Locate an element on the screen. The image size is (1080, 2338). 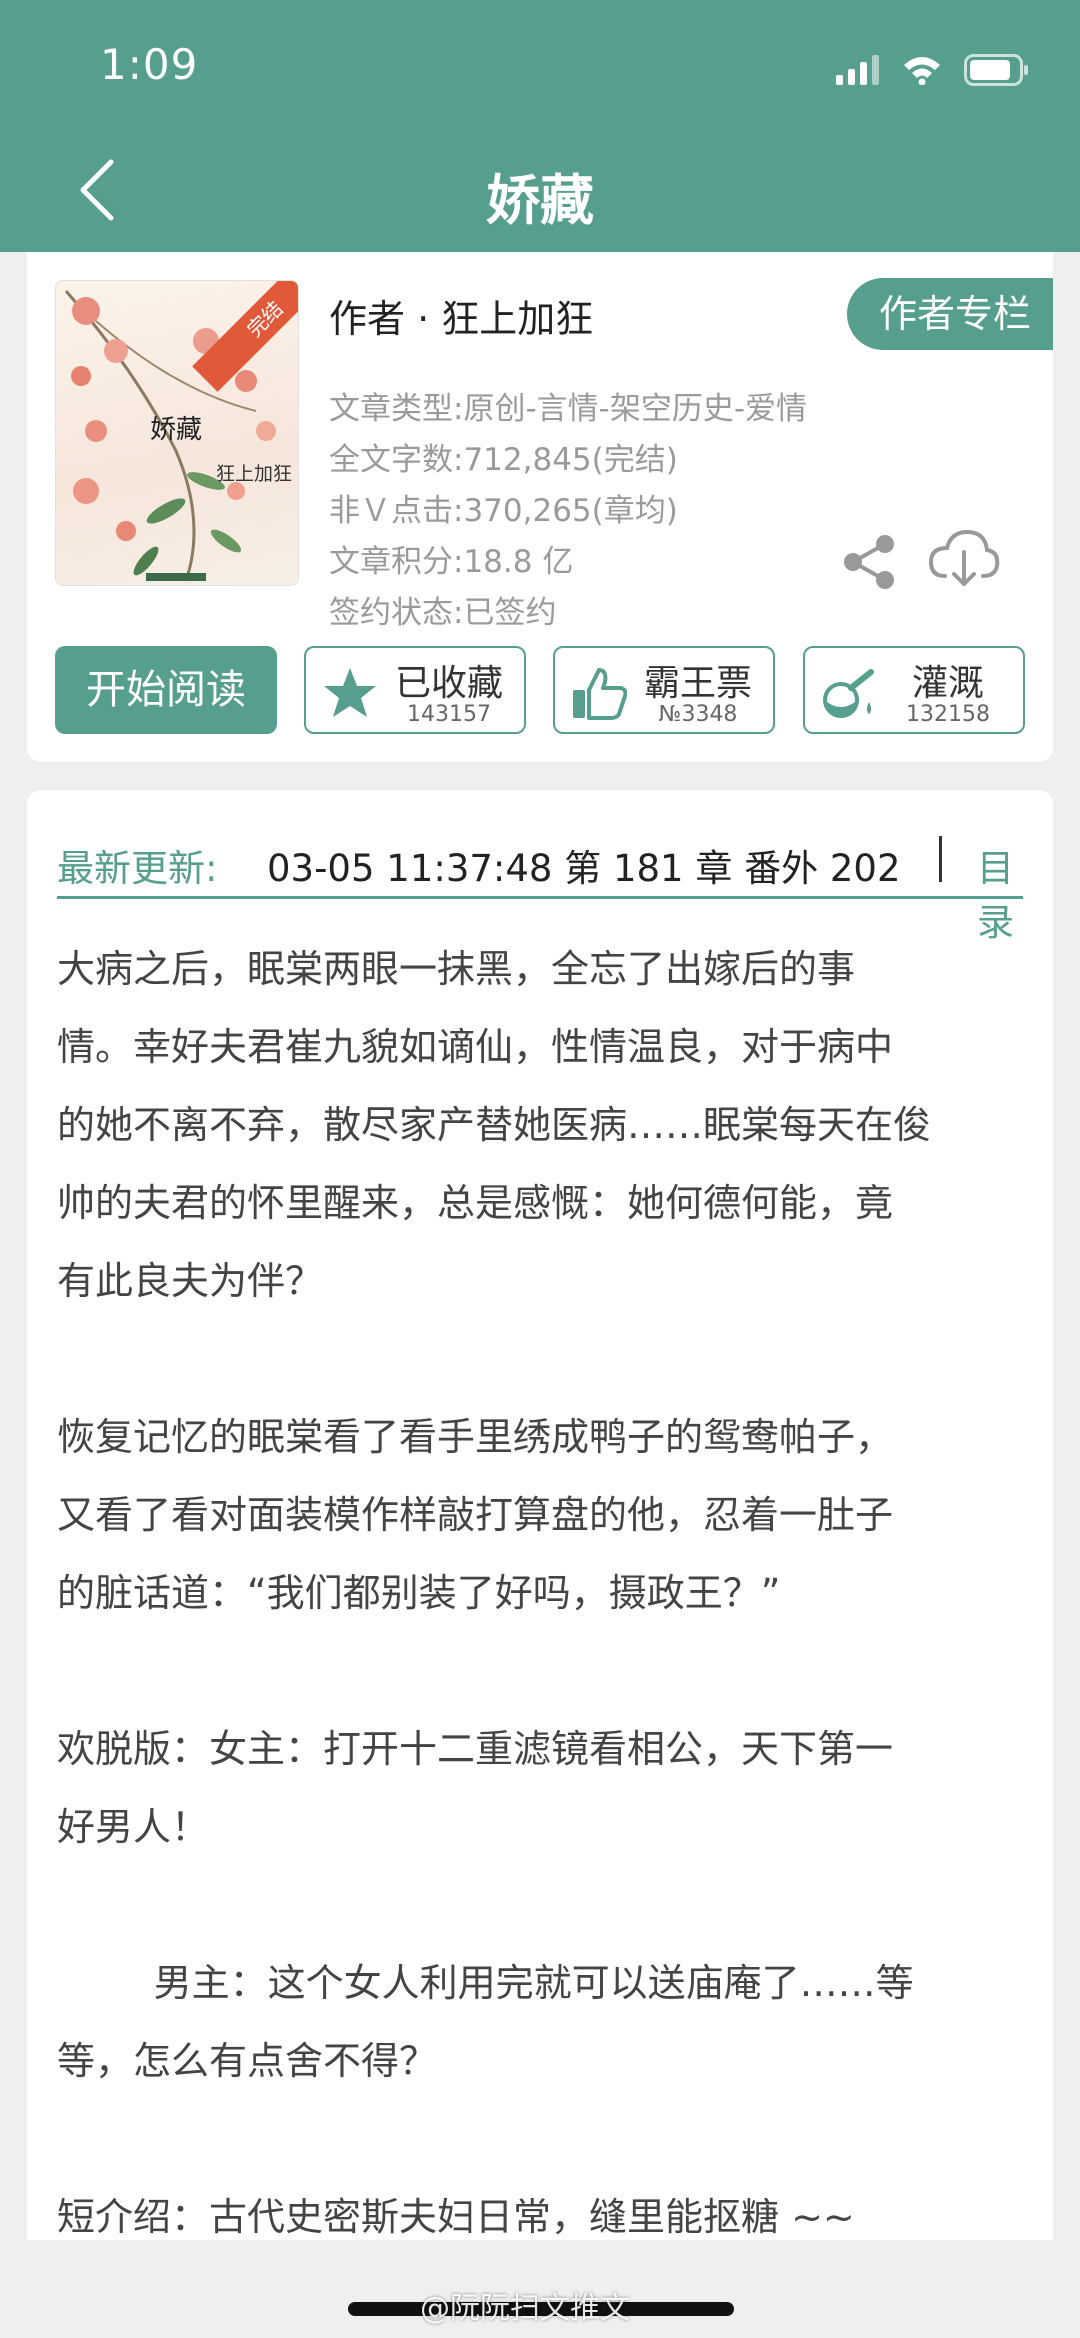
synopsis-line: 的她不离不弃，散尽家产替她医病……眠棠每天在俊 is located at coordinates (494, 1125).